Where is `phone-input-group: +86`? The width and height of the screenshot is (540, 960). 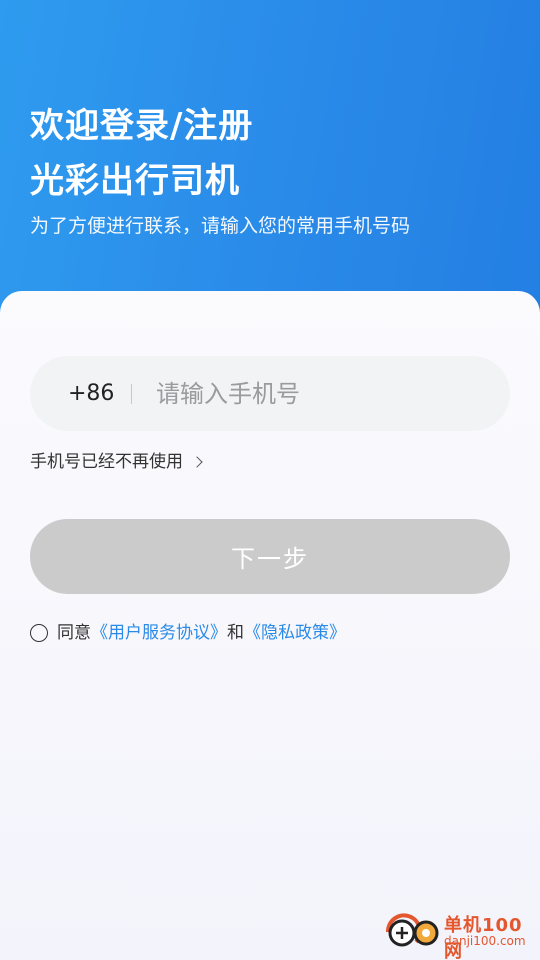 phone-input-group: +86 is located at coordinates (270, 393).